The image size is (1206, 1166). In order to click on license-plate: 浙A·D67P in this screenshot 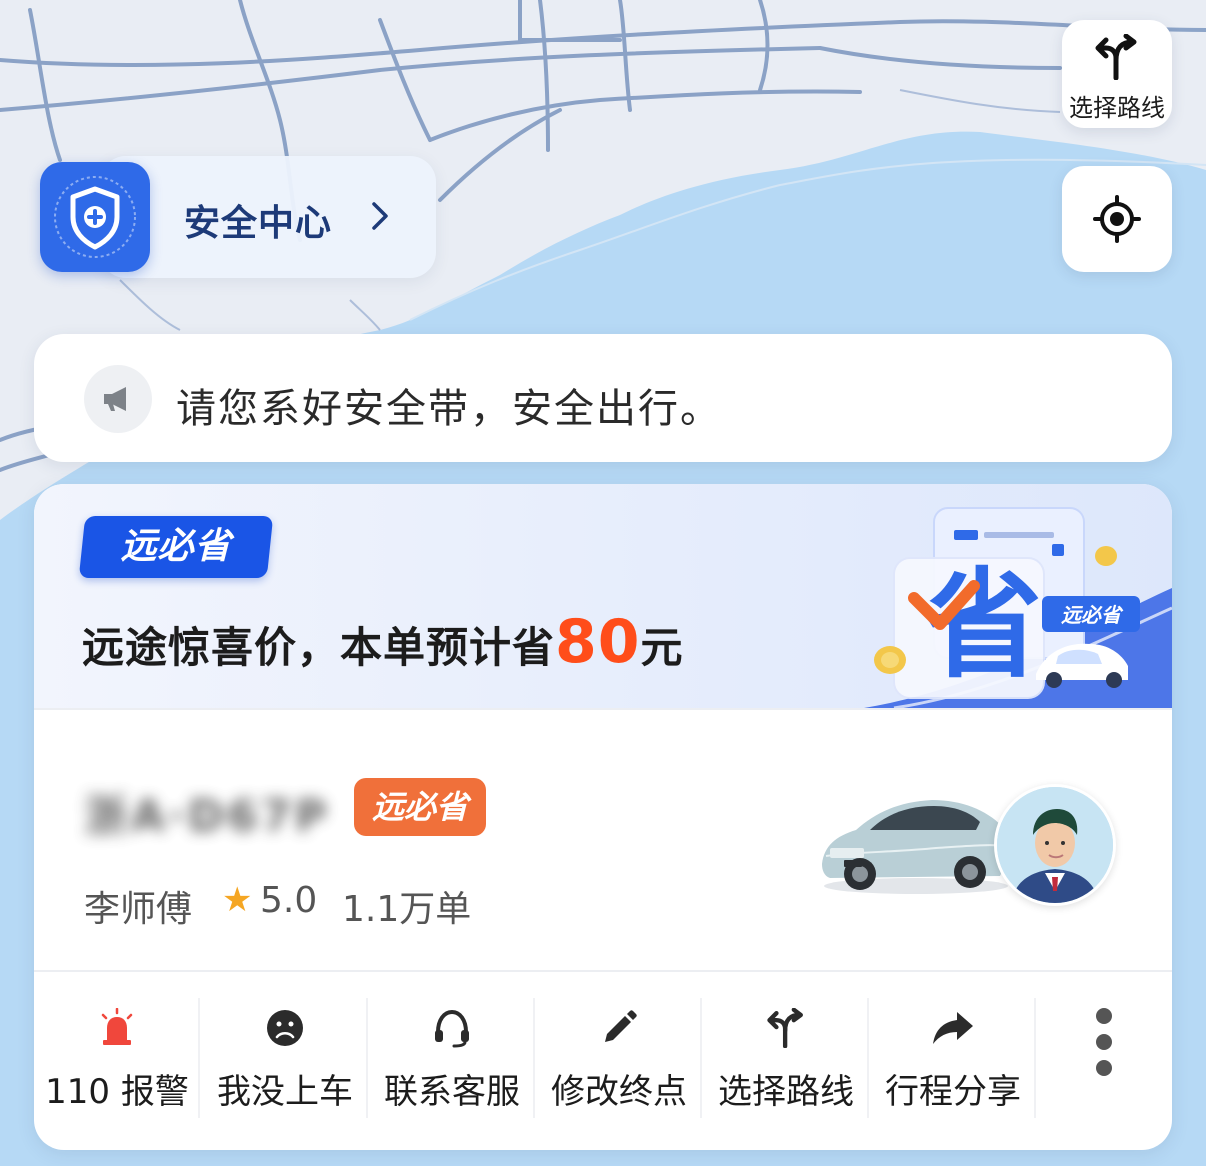, I will do `click(214, 811)`.